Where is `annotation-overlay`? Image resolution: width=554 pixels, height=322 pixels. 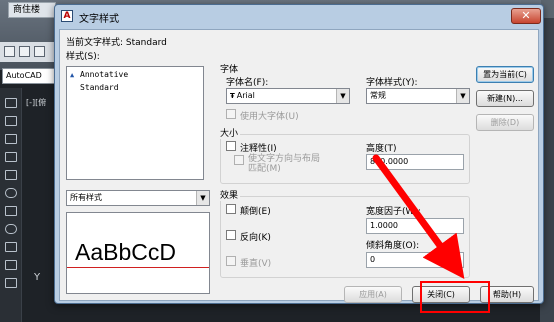 annotation-overlay is located at coordinates (418, 216).